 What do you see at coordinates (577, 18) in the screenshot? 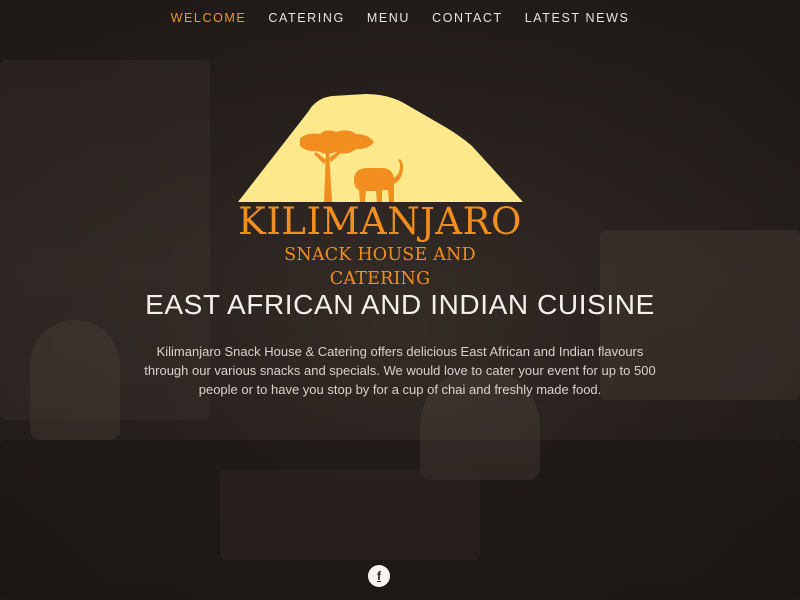
I see `nav-latest-news: LATEST NEWS` at bounding box center [577, 18].